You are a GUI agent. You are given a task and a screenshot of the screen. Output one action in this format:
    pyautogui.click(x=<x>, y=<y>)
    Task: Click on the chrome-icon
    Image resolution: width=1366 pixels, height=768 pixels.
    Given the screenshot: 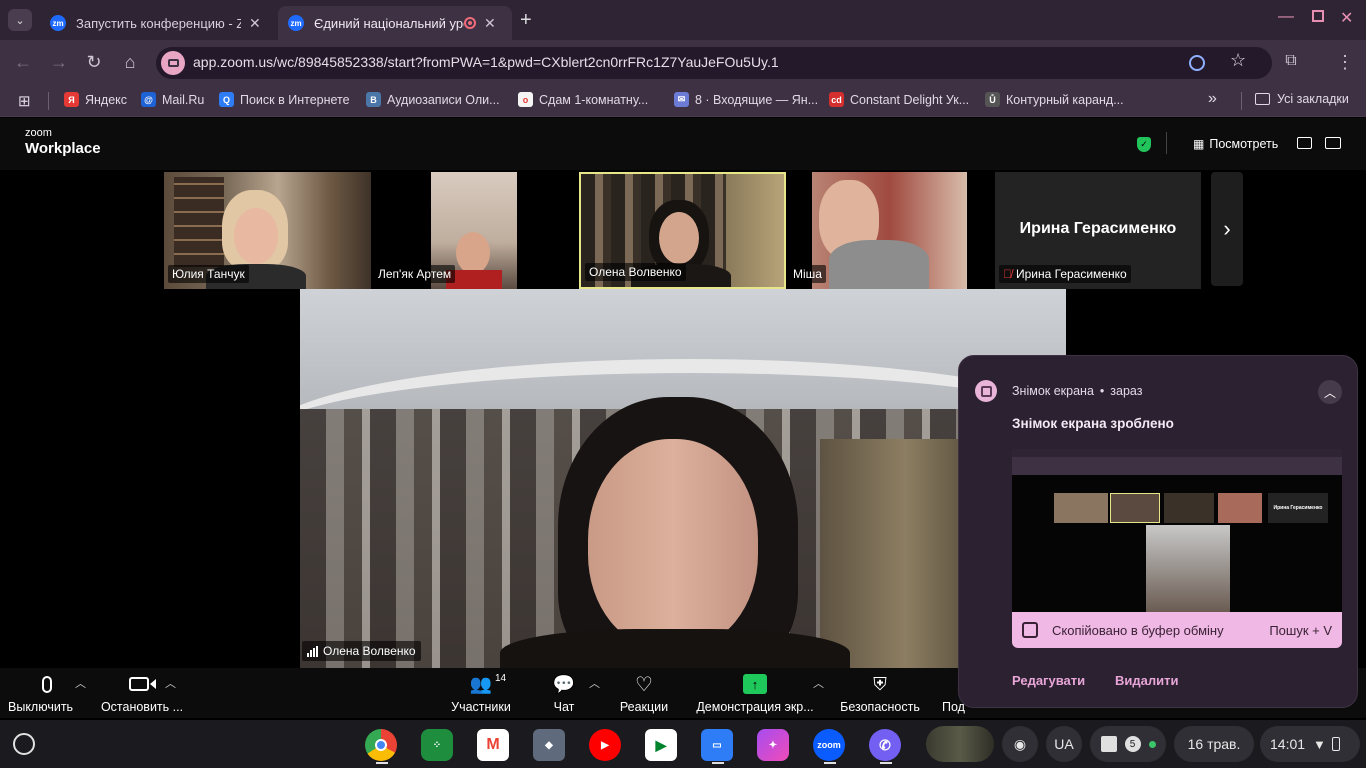 What is the action you would take?
    pyautogui.click(x=381, y=745)
    